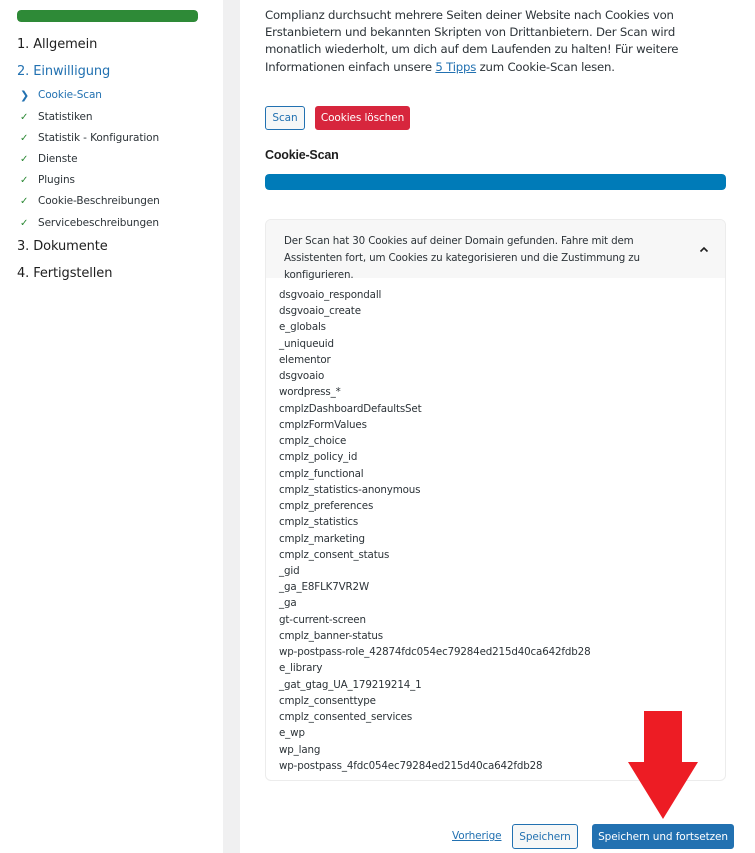 The height and width of the screenshot is (853, 755). Describe the element at coordinates (350, 489) in the screenshot. I see `cookie-list-item: cmplz_statistics-anonymous` at that location.